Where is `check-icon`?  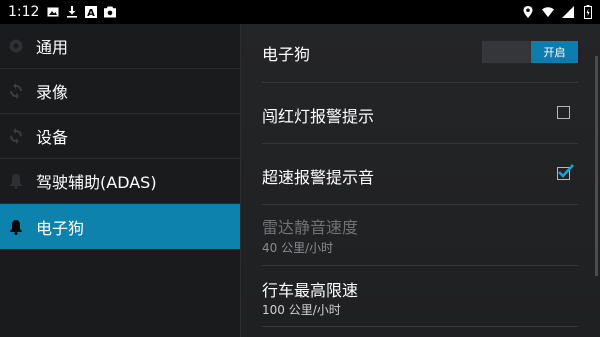
check-icon is located at coordinates (566, 171).